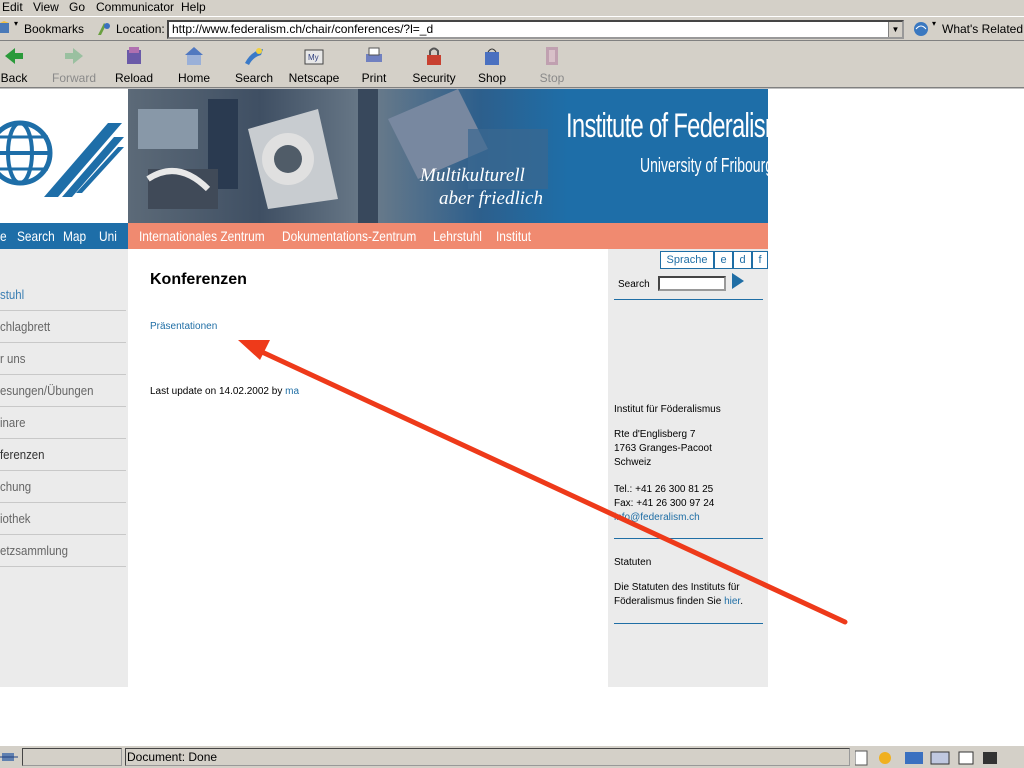 Image resolution: width=1024 pixels, height=768 pixels. I want to click on reload-button: Reload, so click(134, 65).